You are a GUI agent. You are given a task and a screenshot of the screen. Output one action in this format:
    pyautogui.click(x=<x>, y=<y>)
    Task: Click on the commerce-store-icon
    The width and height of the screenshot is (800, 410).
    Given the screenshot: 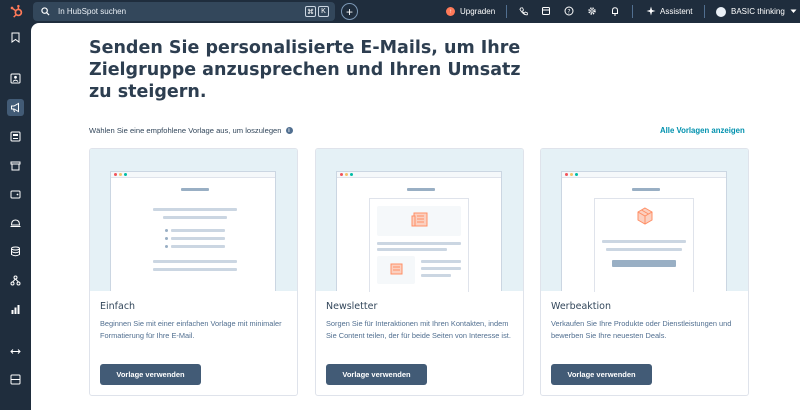 What is the action you would take?
    pyautogui.click(x=15, y=165)
    